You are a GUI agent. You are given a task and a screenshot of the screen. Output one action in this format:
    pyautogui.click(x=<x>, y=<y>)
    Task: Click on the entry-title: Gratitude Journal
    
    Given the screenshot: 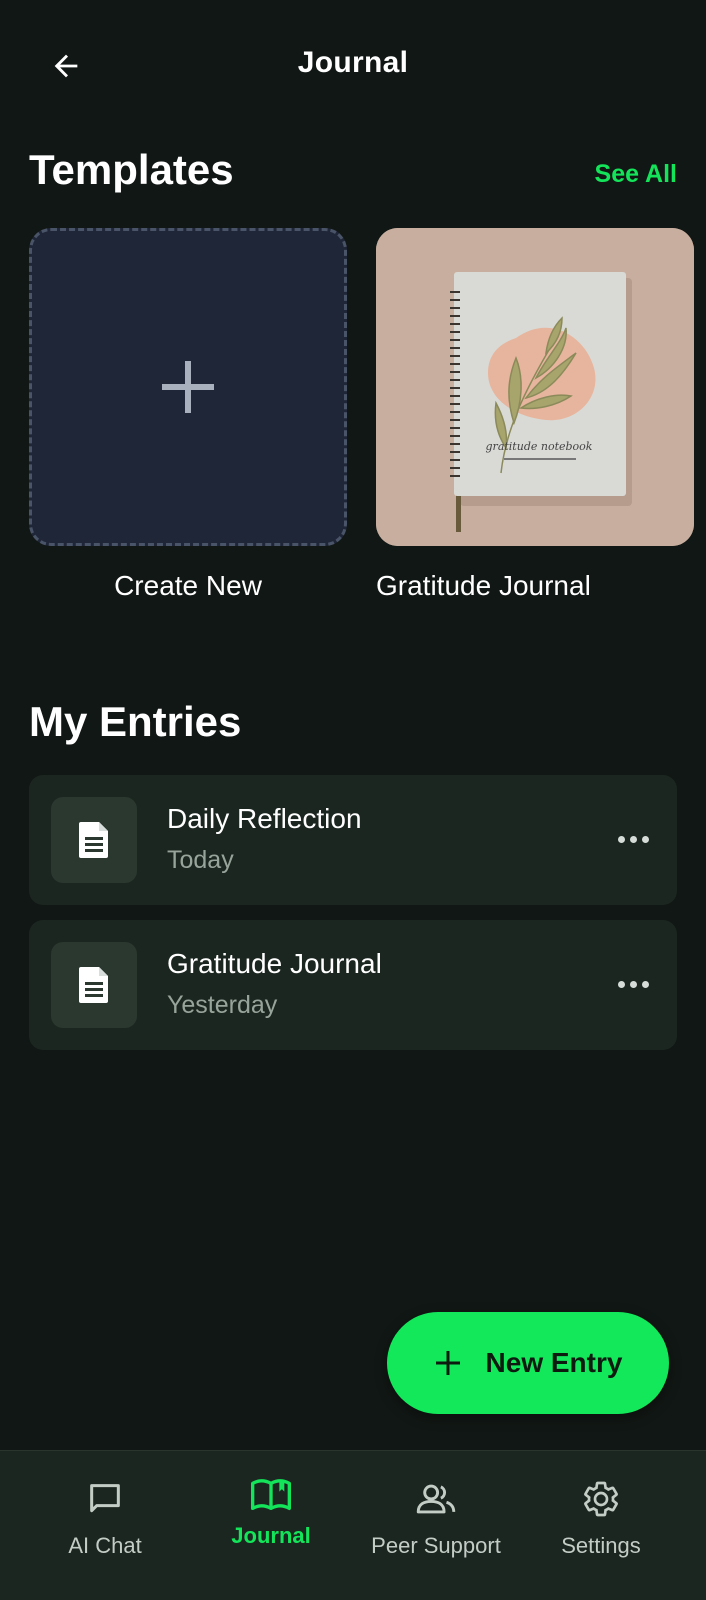 What is the action you would take?
    pyautogui.click(x=274, y=963)
    